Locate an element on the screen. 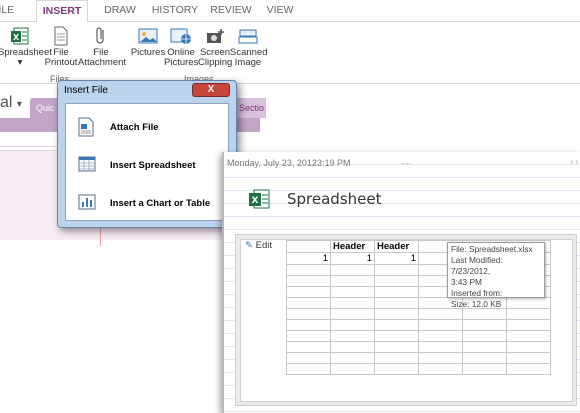 This screenshot has width=580, height=413. attach-file-label: Attach File is located at coordinates (134, 127).